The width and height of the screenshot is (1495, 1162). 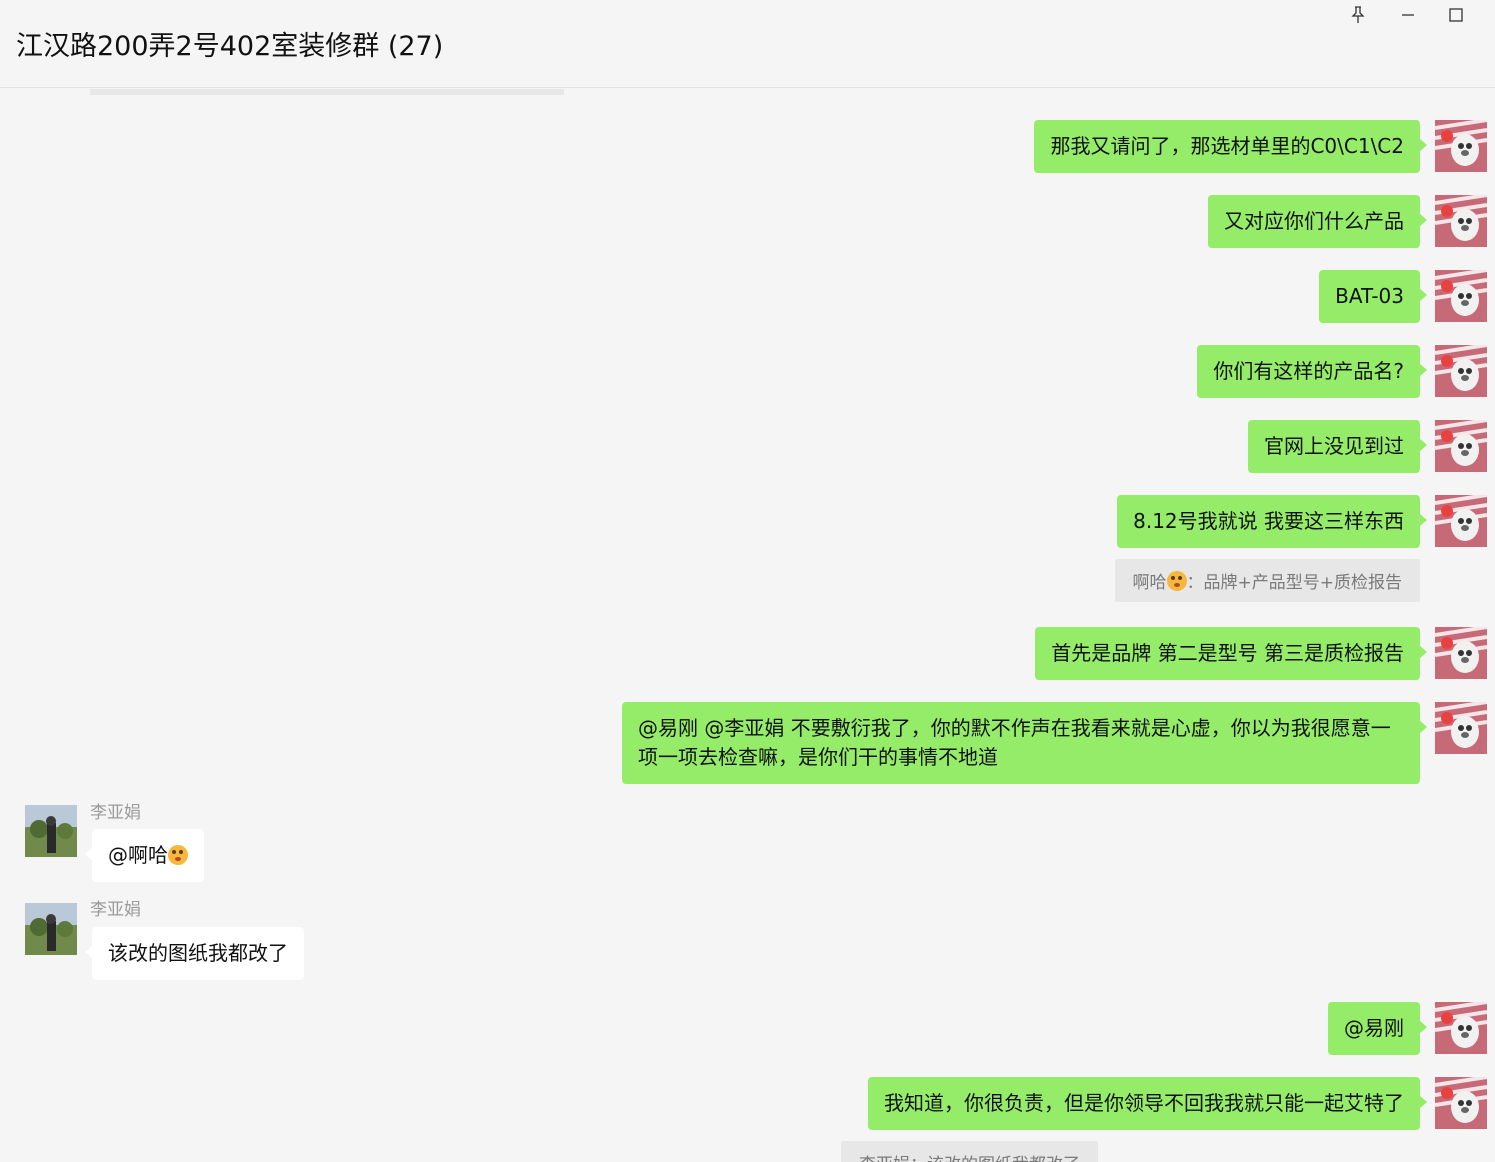 I want to click on pin-button, so click(x=1358, y=15).